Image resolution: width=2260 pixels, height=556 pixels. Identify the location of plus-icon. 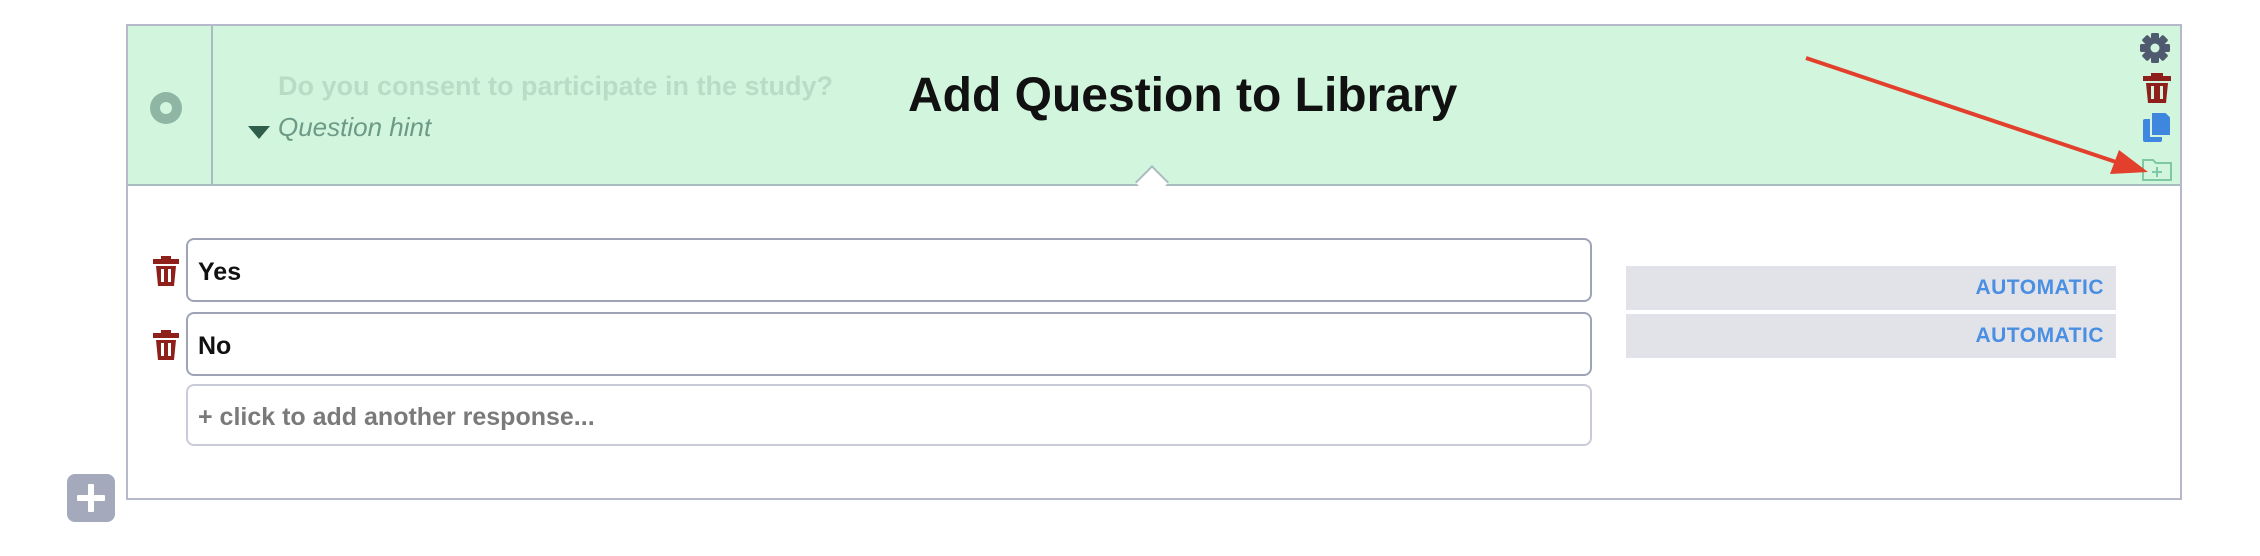
(91, 498).